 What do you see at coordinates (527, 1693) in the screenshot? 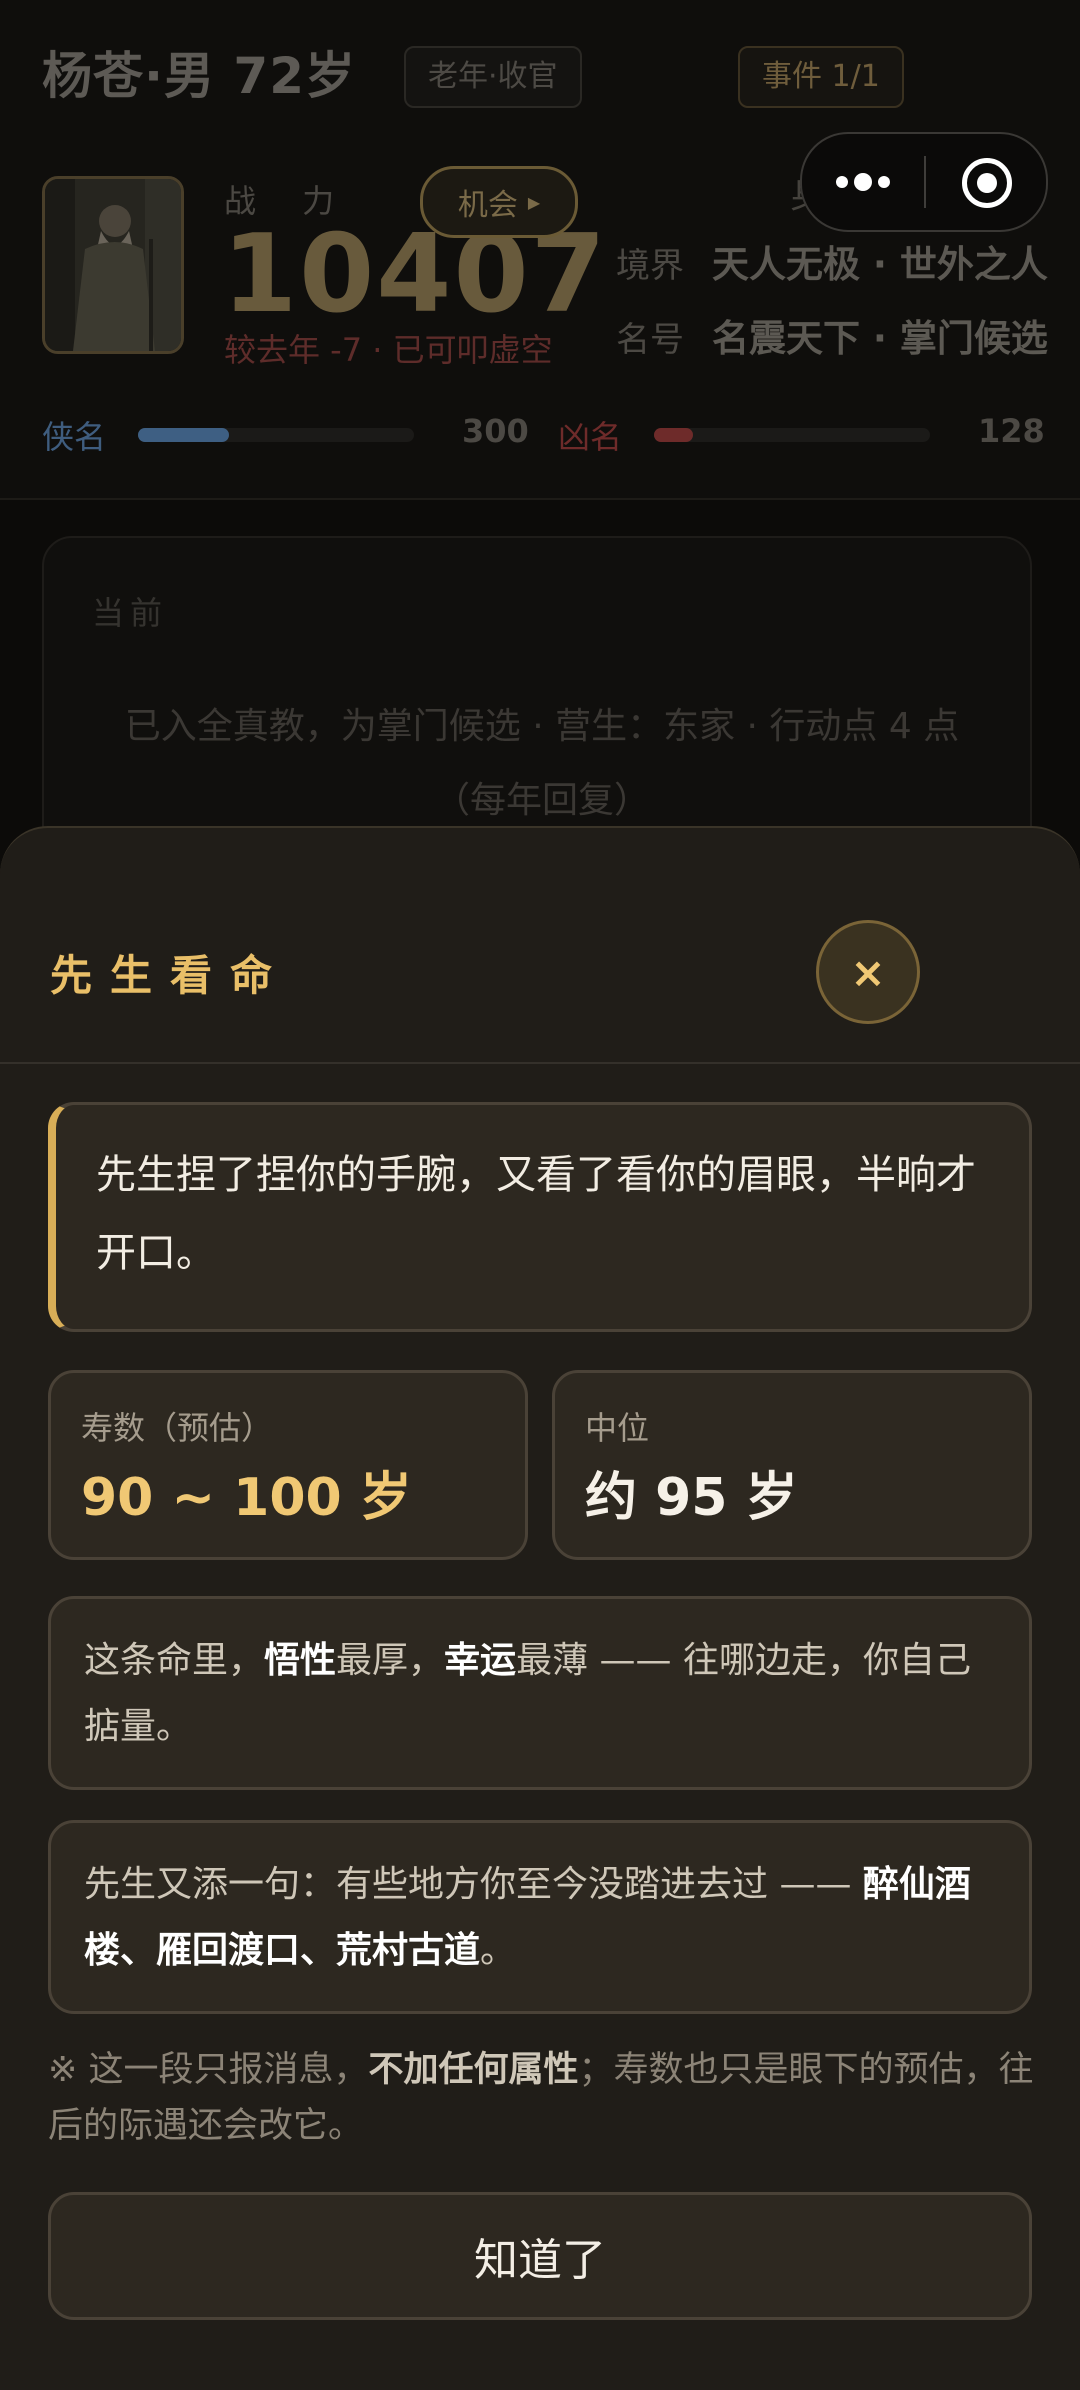
I see `traits-text: 这条命里，悟性最厚，幸运最薄 —— 往哪边走，你自己掂量。` at bounding box center [527, 1693].